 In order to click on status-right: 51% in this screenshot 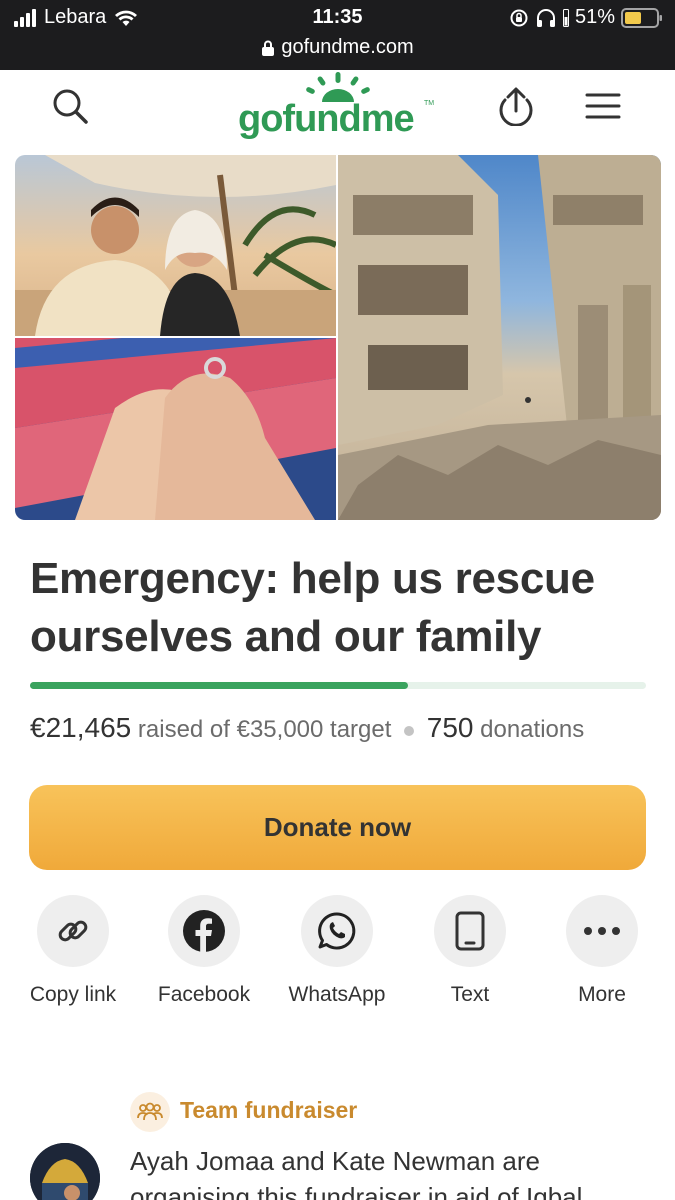, I will do `click(586, 17)`.